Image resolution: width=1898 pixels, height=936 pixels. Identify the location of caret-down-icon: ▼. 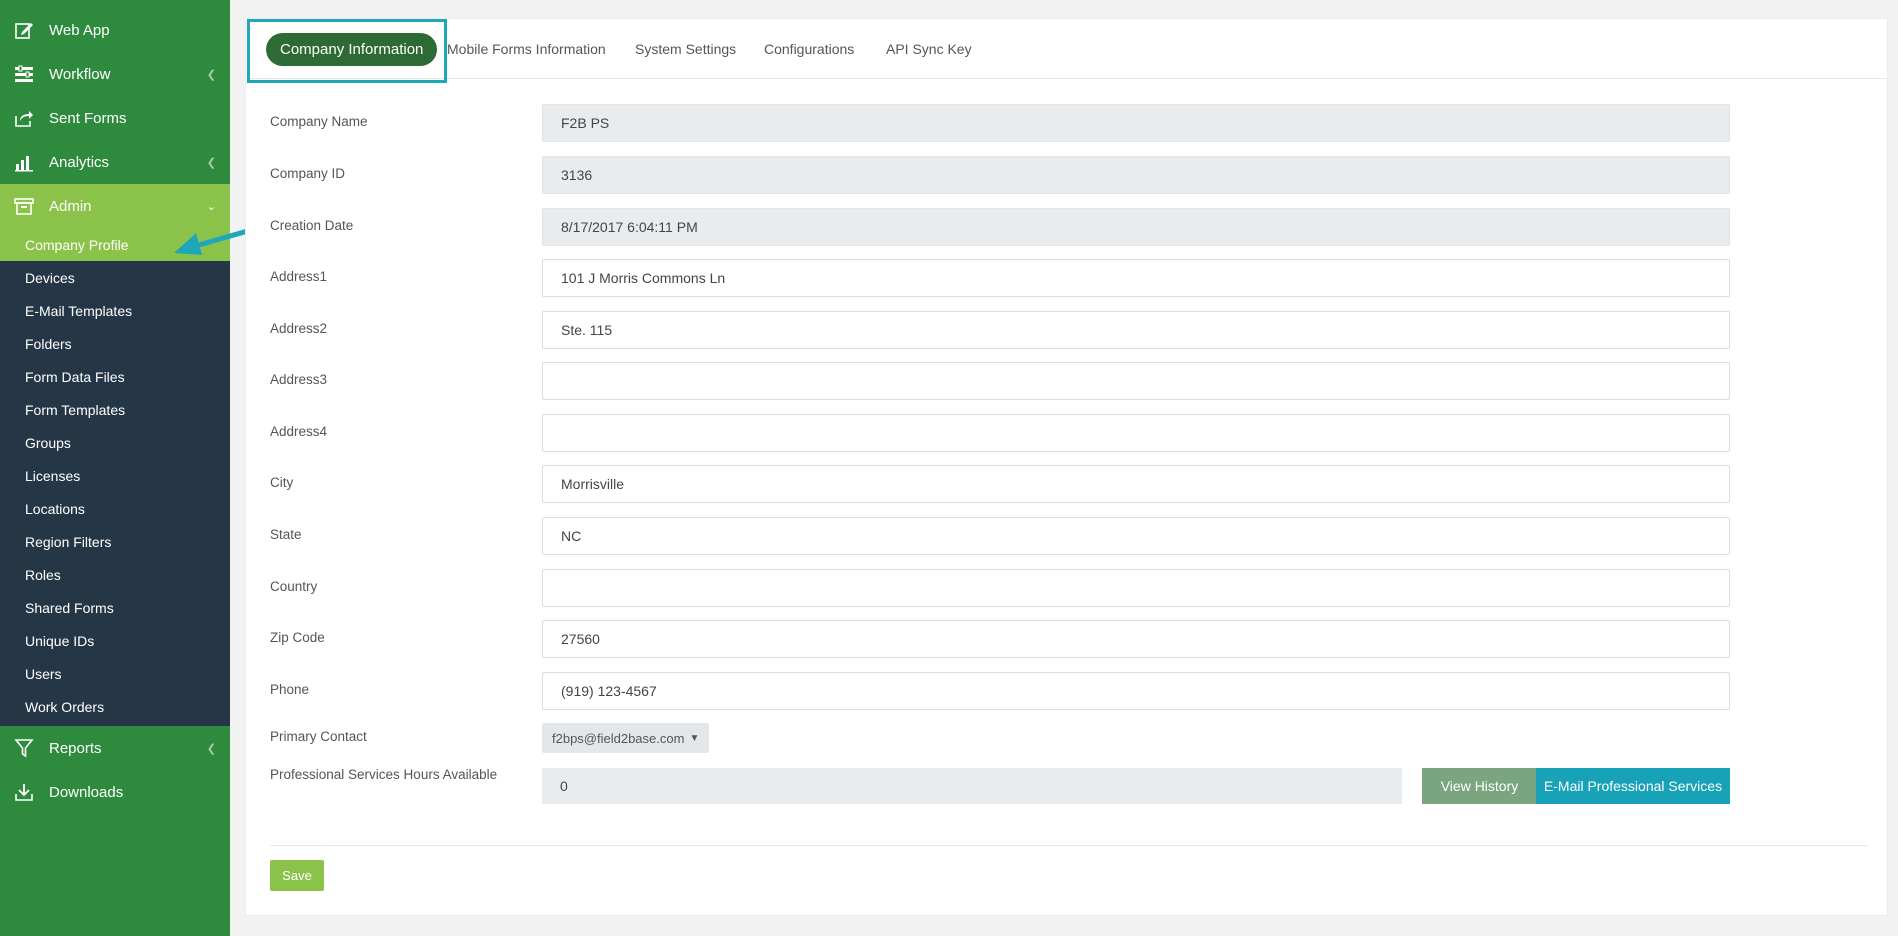
(694, 738).